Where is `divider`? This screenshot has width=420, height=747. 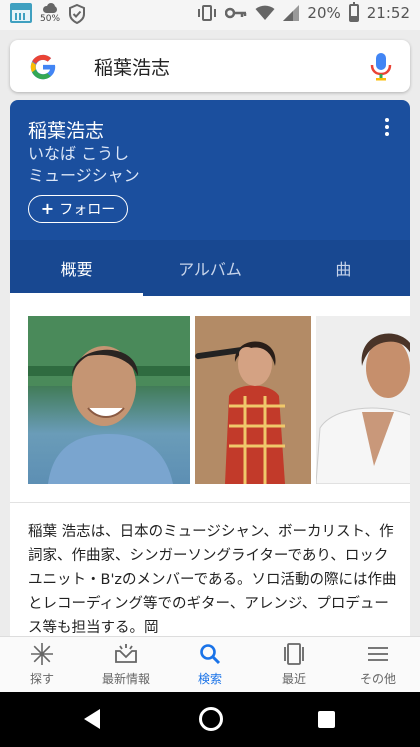 divider is located at coordinates (210, 502).